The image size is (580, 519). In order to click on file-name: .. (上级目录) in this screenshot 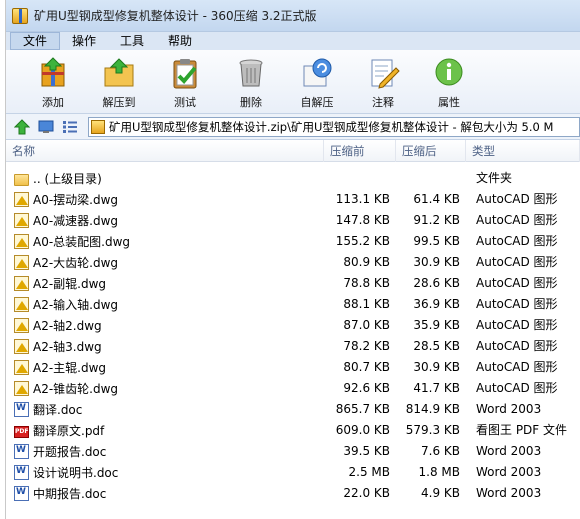, I will do `click(67, 179)`.